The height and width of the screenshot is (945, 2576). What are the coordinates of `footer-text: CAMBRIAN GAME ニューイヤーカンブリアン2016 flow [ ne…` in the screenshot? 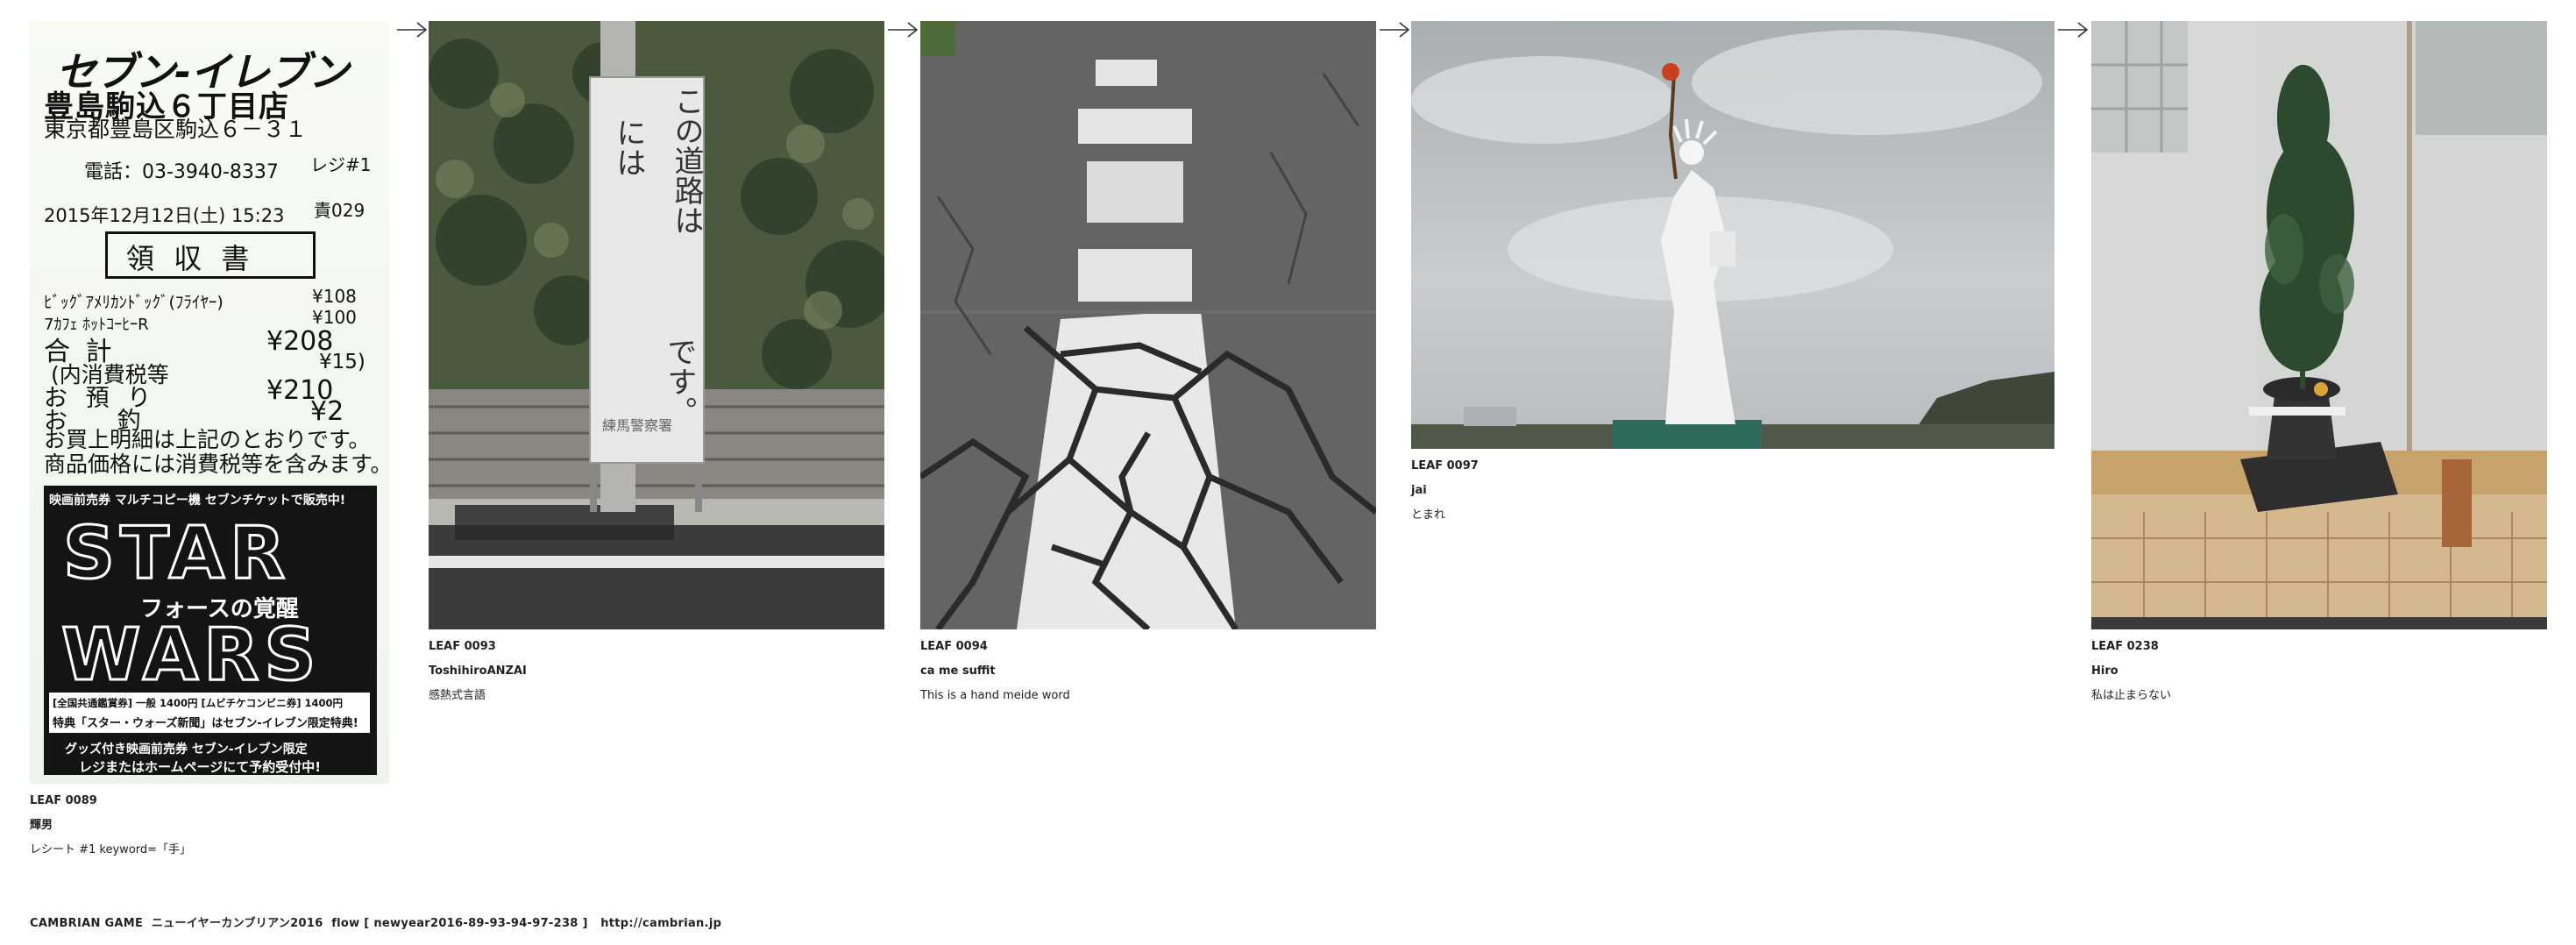 It's located at (316, 924).